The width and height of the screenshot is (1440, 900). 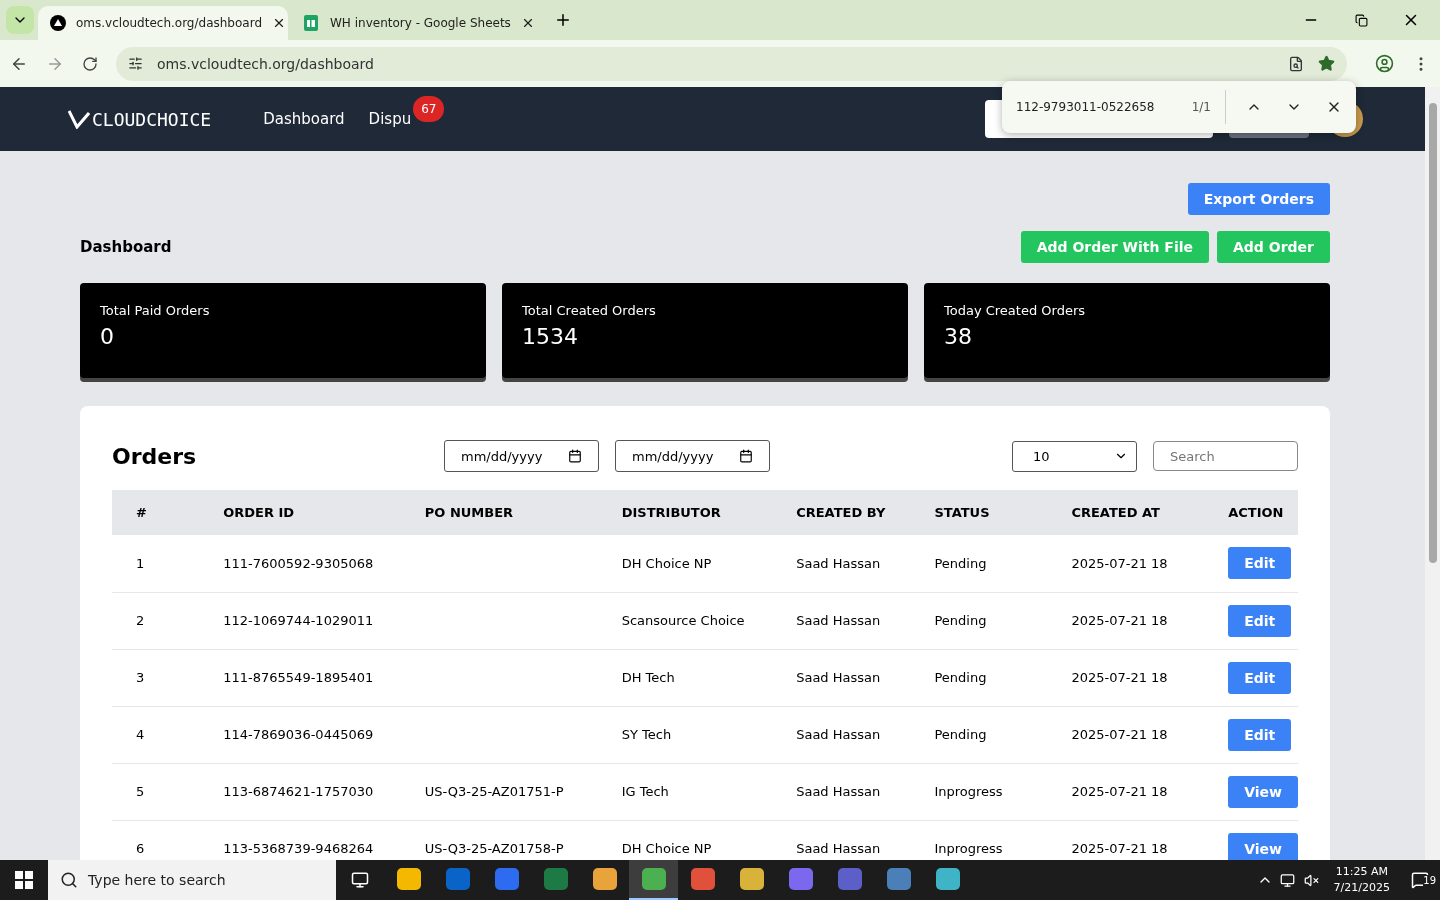 What do you see at coordinates (390, 119) in the screenshot?
I see `nav-link: Dispu` at bounding box center [390, 119].